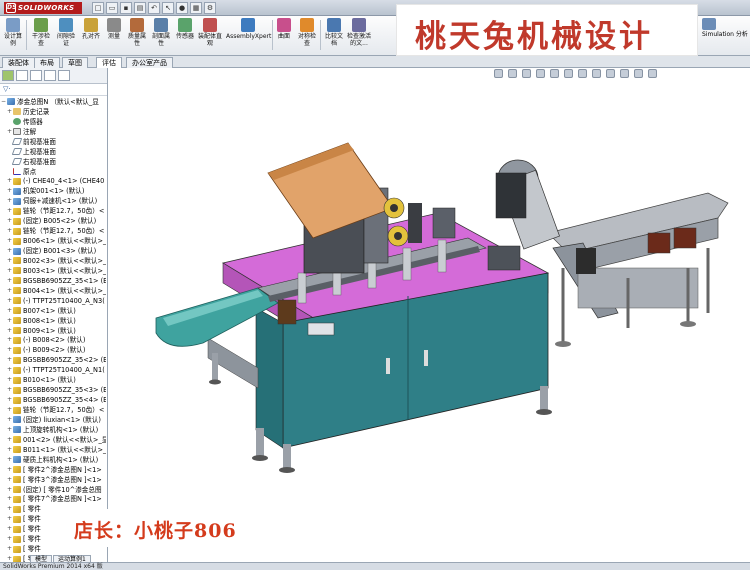 The width and height of the screenshot is (750, 570). I want to click on tree-item: + 伺服+减速机<1> (默认), so click(53, 201).